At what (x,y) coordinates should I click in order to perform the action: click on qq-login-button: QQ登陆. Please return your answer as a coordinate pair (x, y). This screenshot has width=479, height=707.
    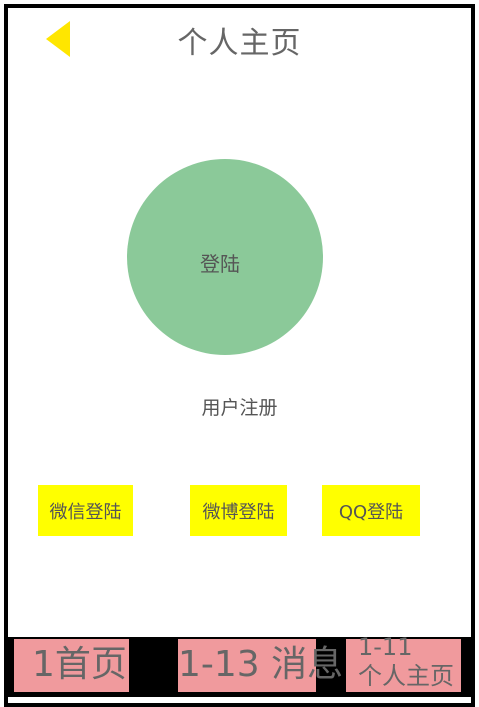
    Looking at the image, I should click on (371, 510).